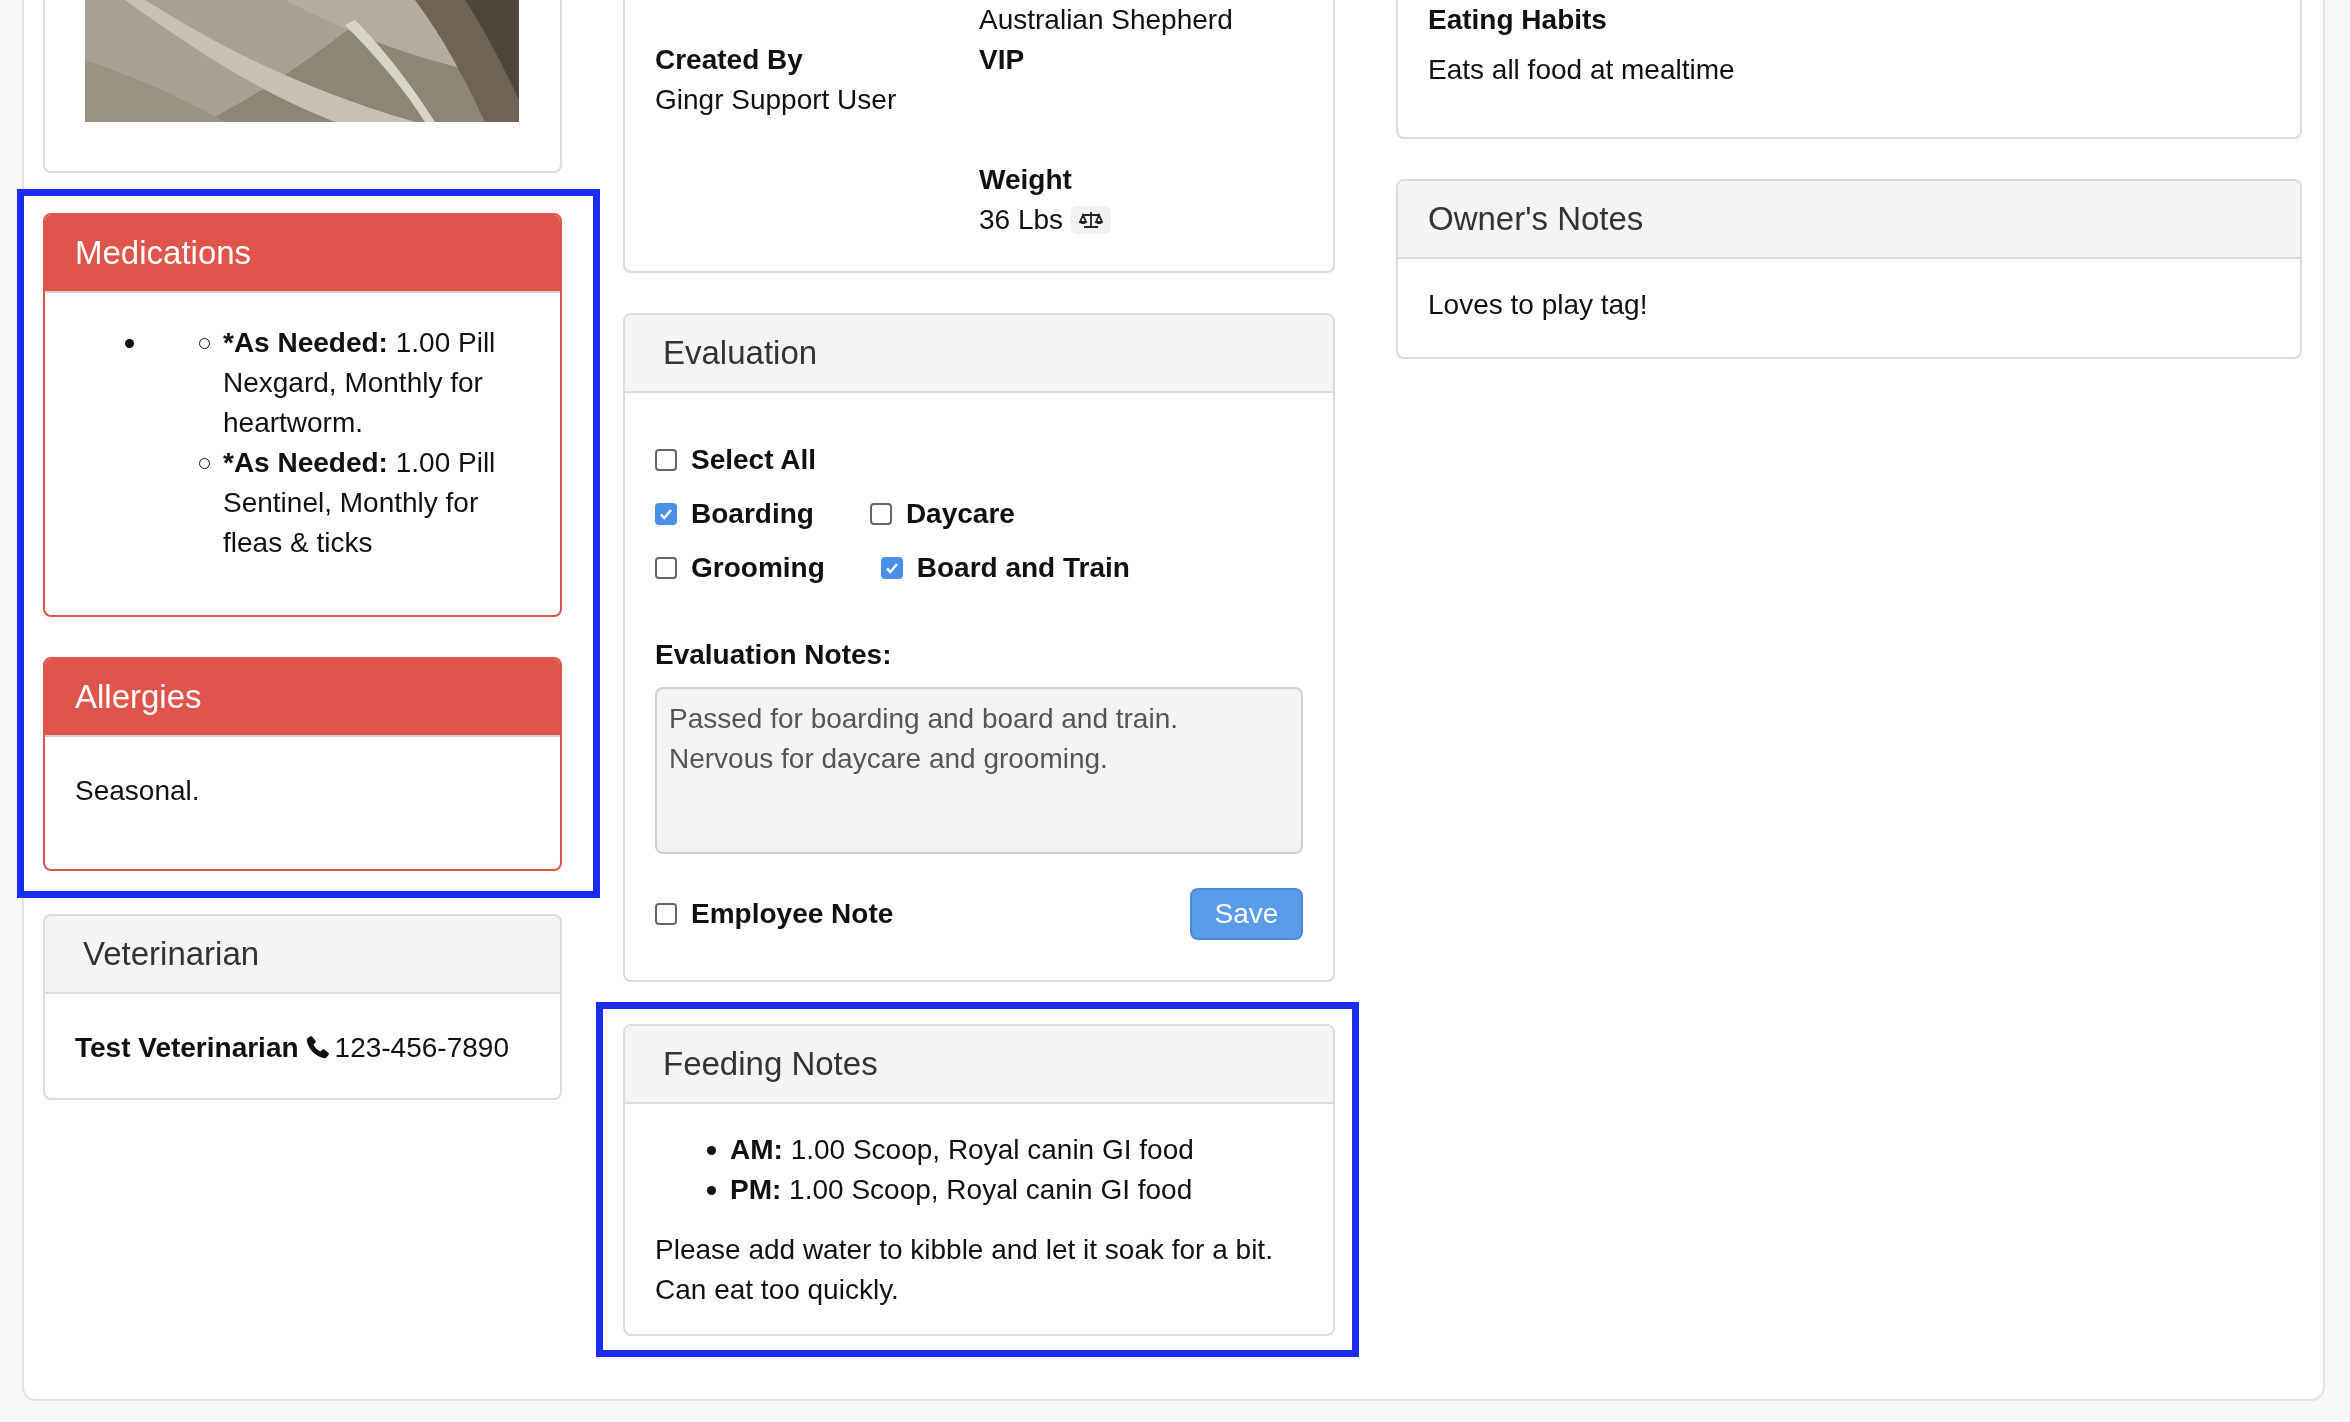 This screenshot has width=2350, height=1422. I want to click on vet-name: Test Veterinarian, so click(187, 1047).